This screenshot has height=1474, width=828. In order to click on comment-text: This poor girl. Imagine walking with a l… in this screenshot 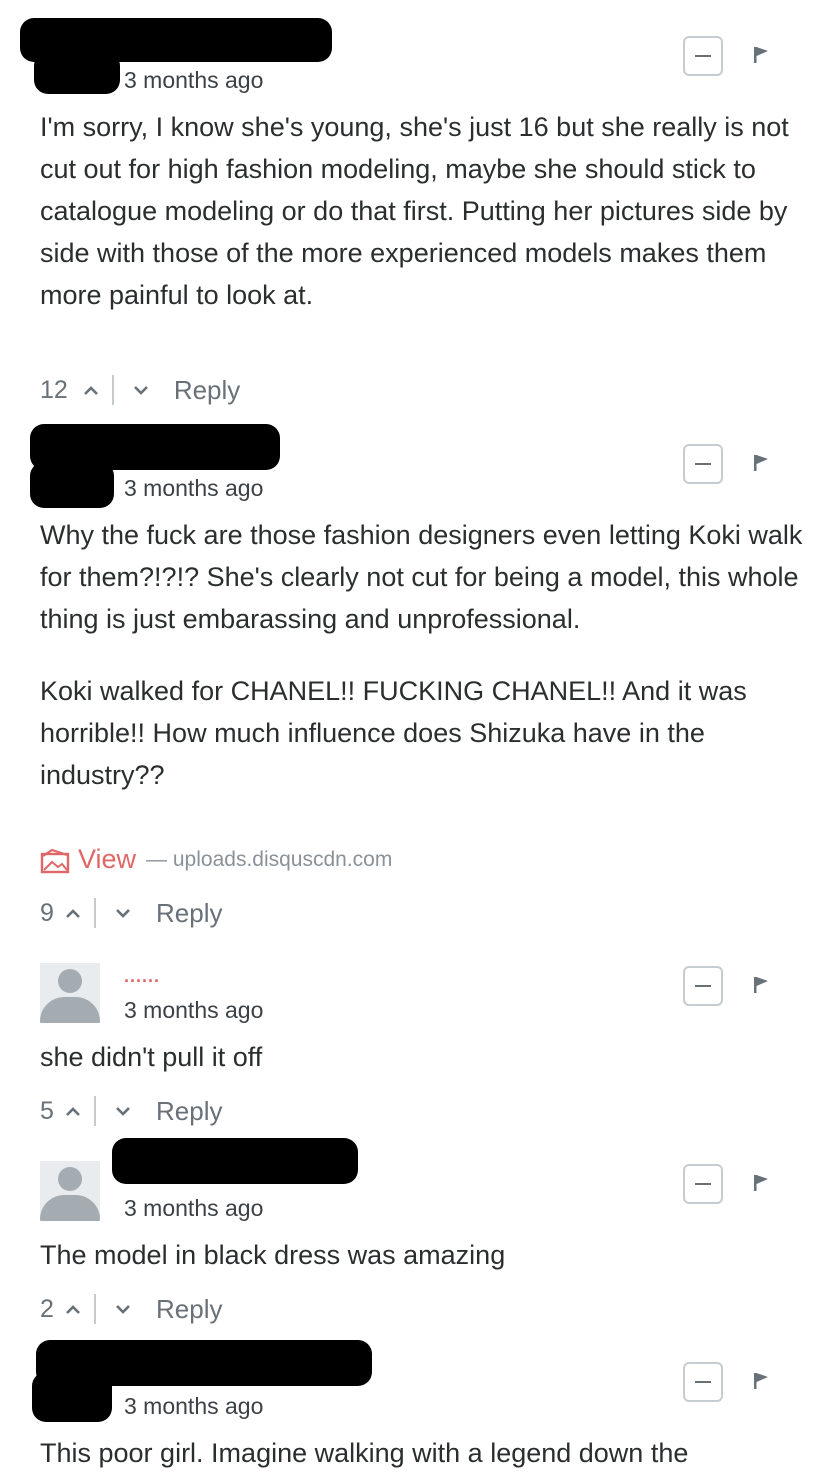, I will do `click(420, 1453)`.